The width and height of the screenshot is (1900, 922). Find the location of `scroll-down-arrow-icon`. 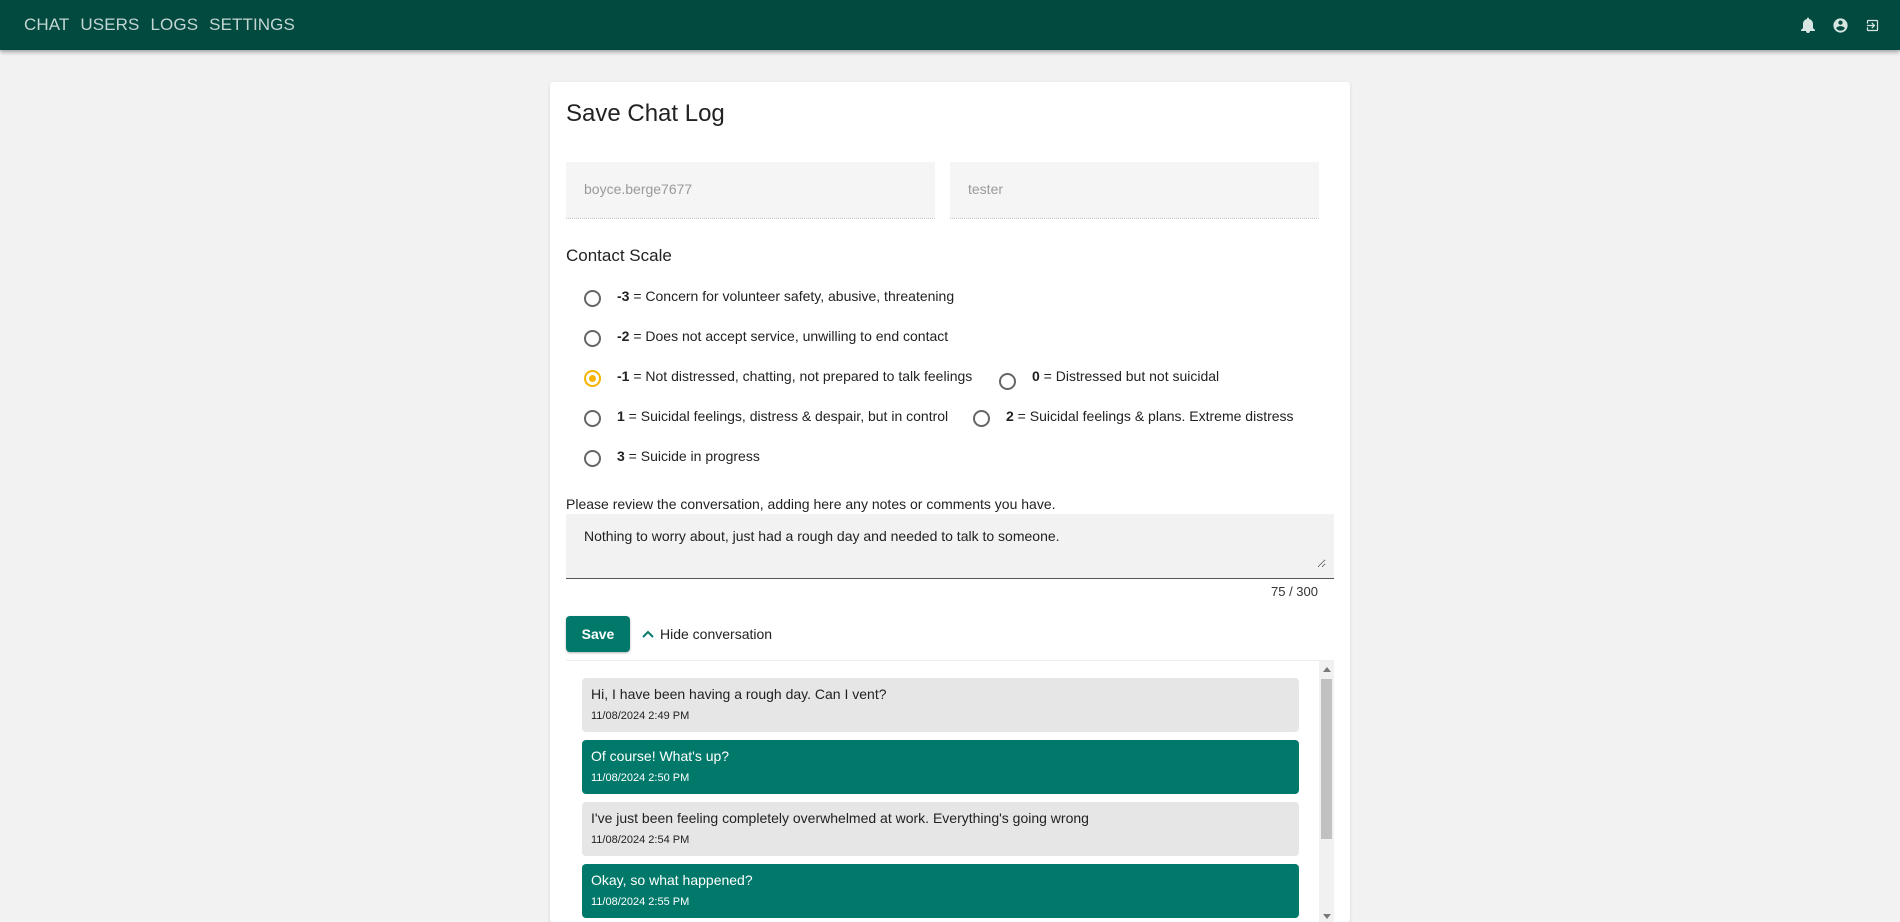

scroll-down-arrow-icon is located at coordinates (1327, 916).